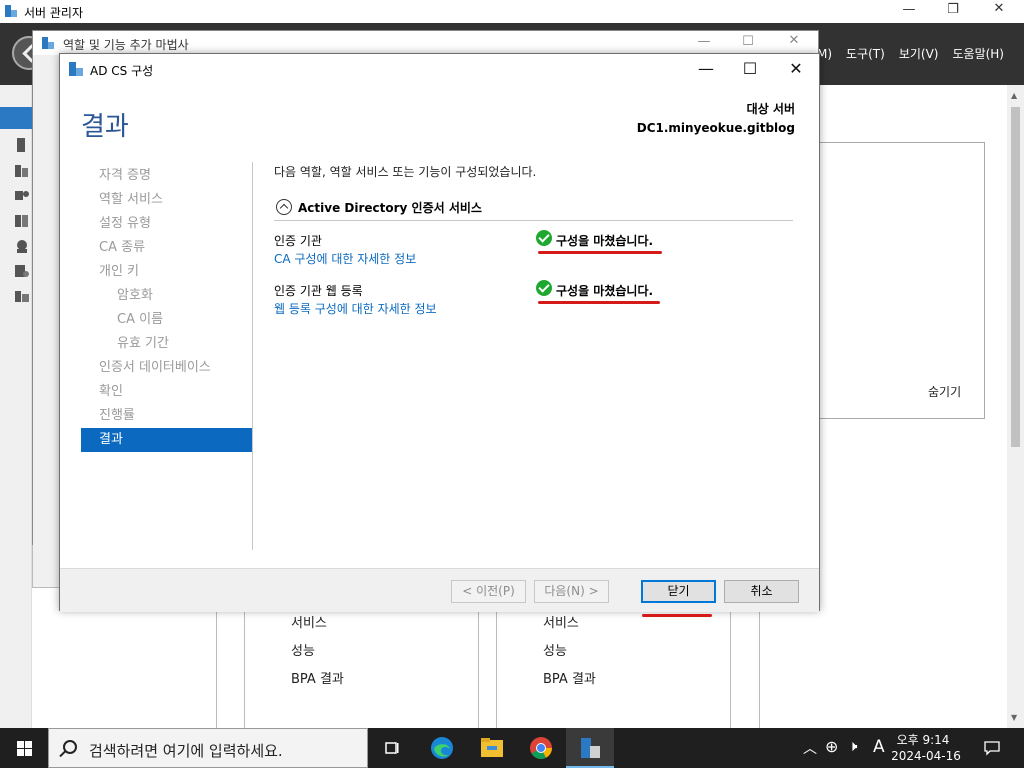 The height and width of the screenshot is (768, 1024). Describe the element at coordinates (533, 251) in the screenshot. I see `result-row: 인증 기관 CA 구성에 대한 자세한 정보 구성을 마쳤습니다.` at that location.